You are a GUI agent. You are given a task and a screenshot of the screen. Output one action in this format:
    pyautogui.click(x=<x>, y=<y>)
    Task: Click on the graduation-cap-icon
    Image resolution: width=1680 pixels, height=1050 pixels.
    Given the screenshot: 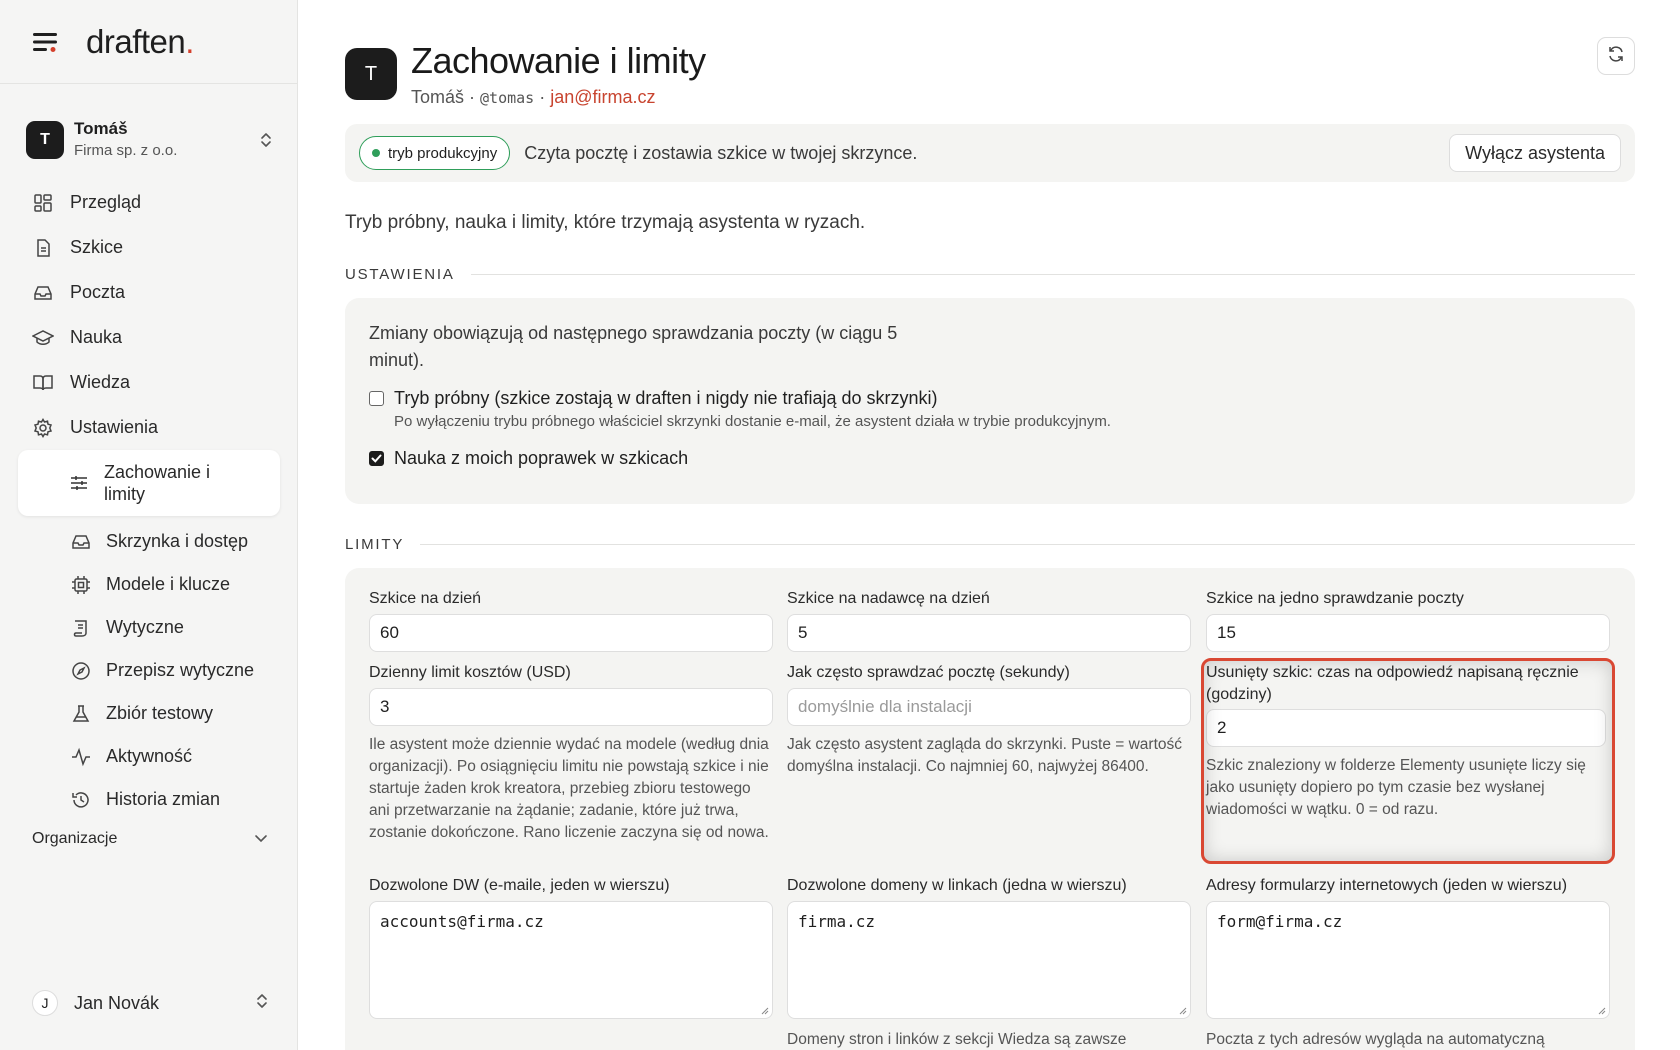 What is the action you would take?
    pyautogui.click(x=43, y=338)
    